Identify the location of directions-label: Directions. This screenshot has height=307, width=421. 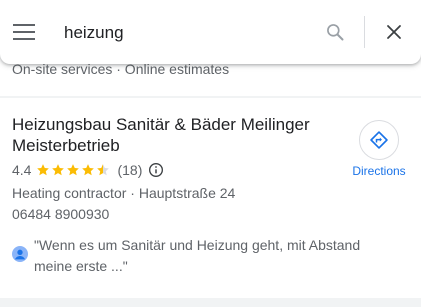
(379, 171).